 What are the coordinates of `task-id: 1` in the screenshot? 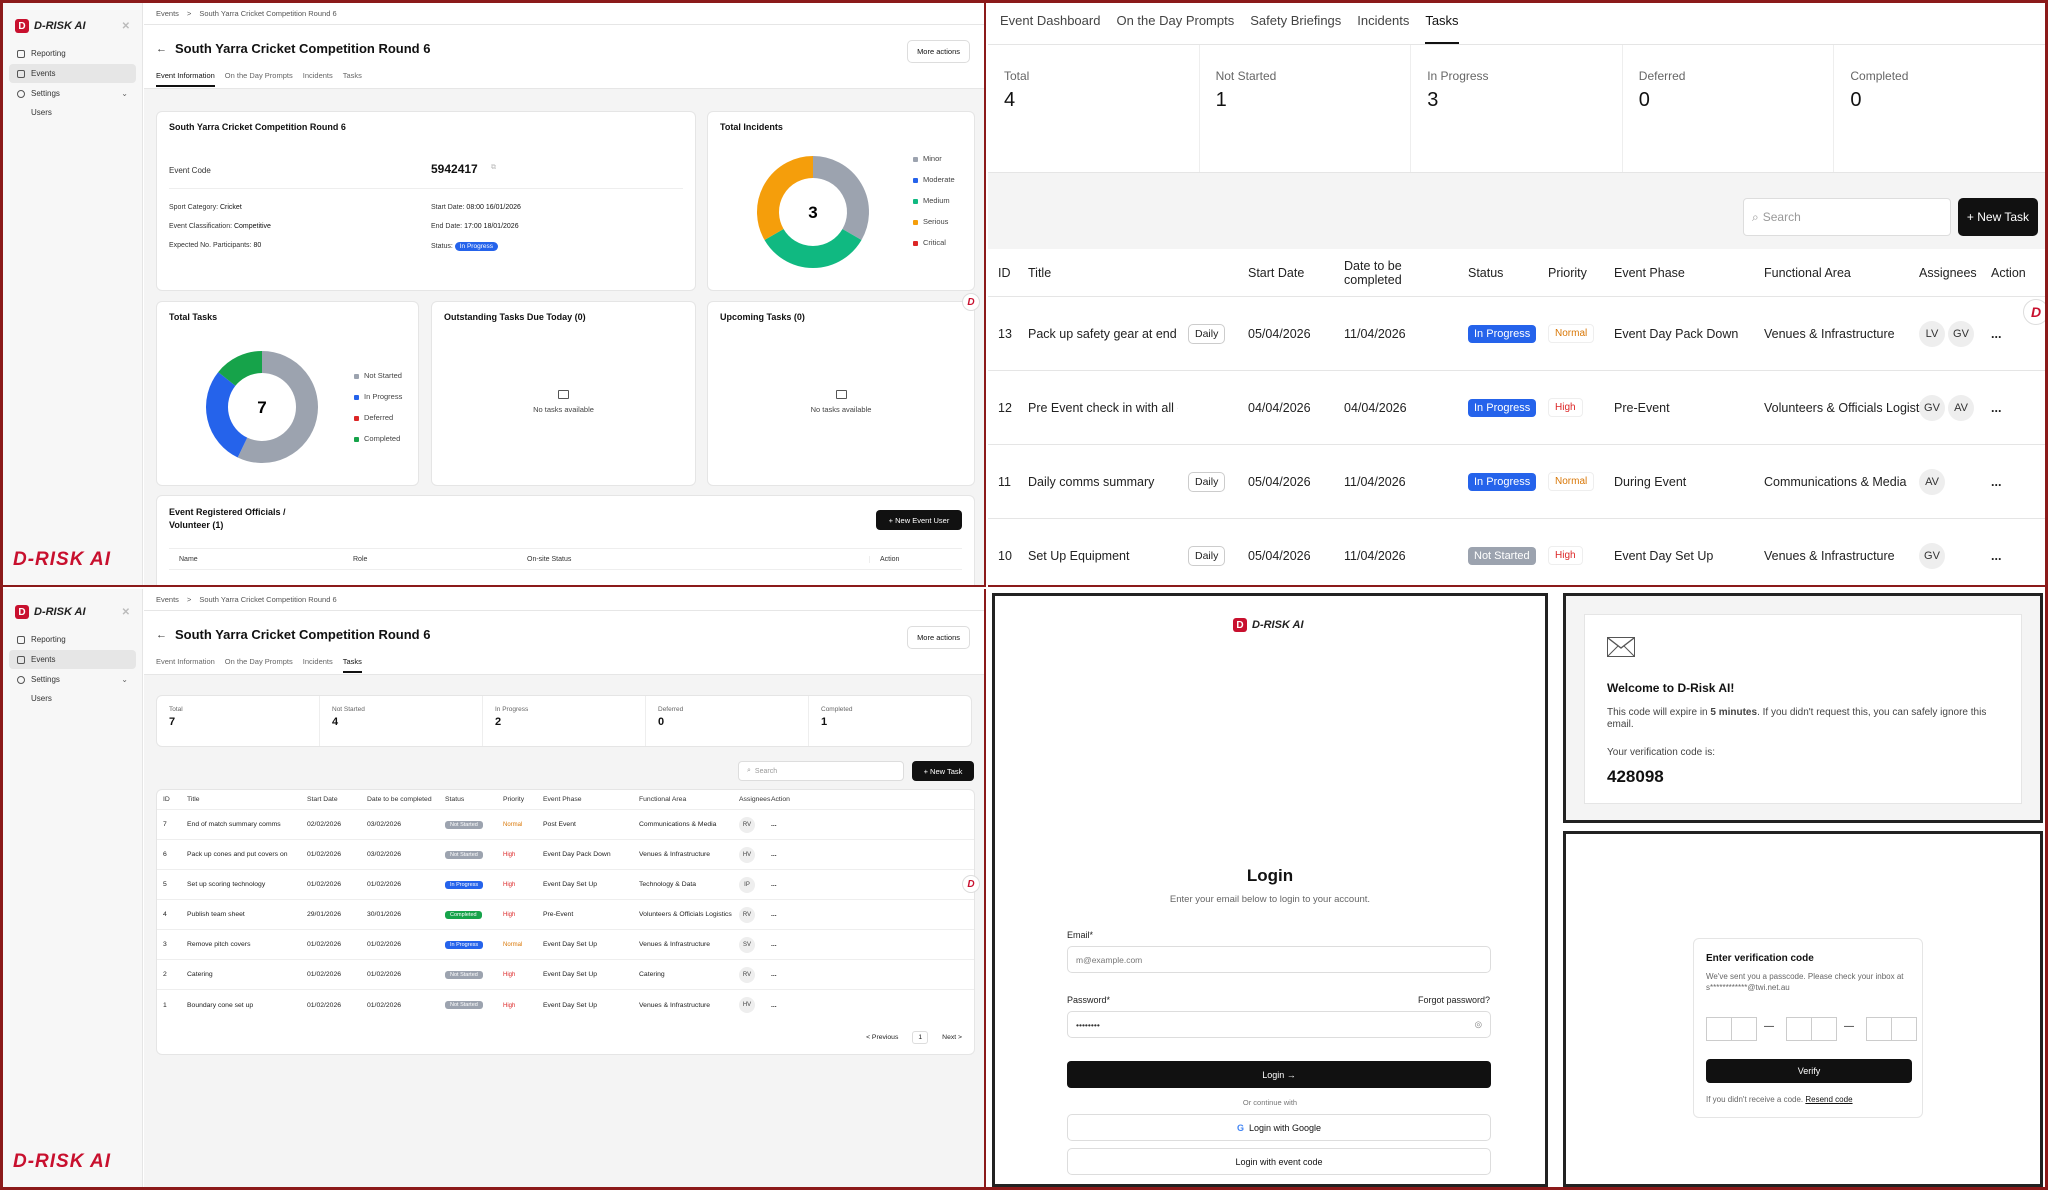 It's located at (165, 1005).